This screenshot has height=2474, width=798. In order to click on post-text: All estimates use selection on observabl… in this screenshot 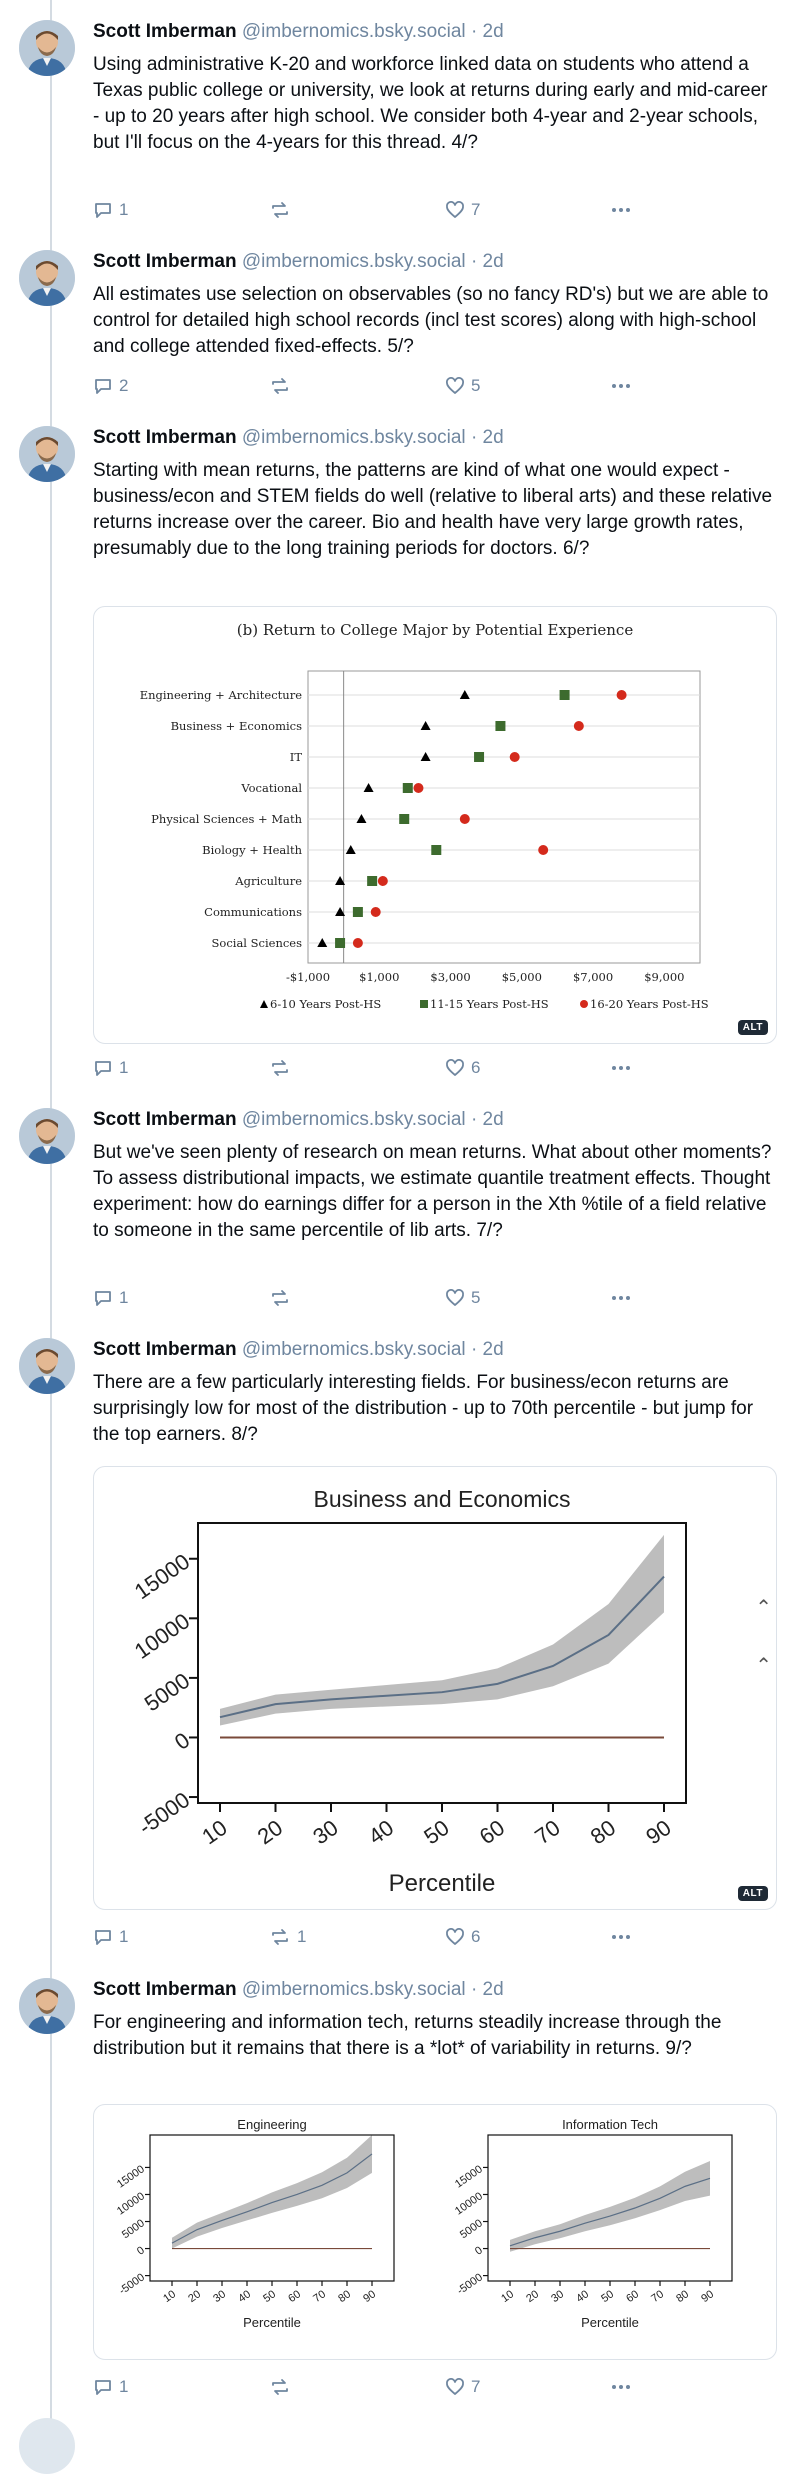, I will do `click(431, 320)`.